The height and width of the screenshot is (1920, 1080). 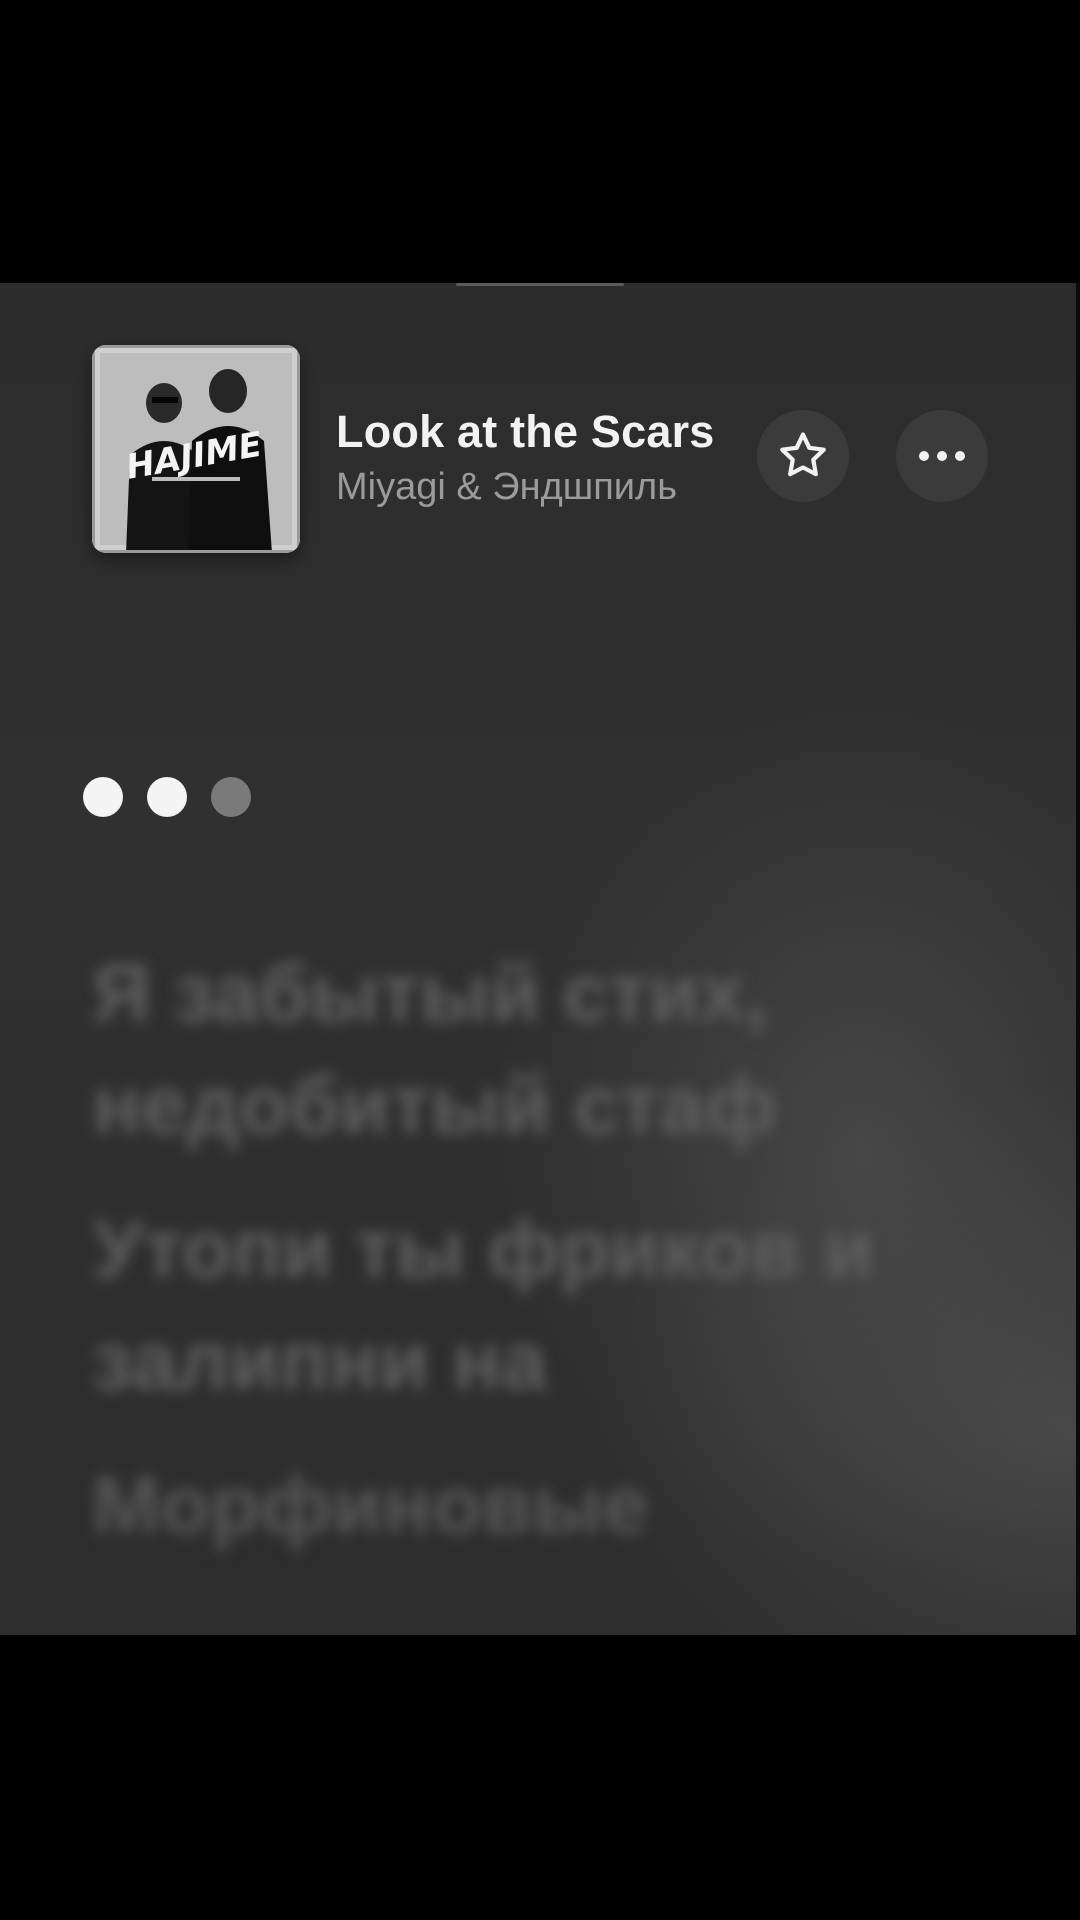 I want to click on more-options-button, so click(x=942, y=456).